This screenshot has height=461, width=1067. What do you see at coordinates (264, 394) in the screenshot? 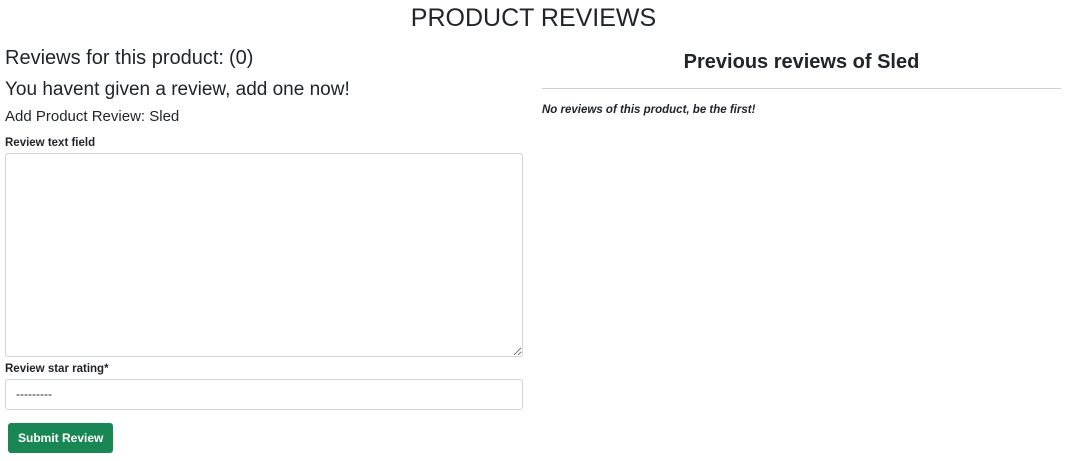
I see `star-rating-select: ---------` at bounding box center [264, 394].